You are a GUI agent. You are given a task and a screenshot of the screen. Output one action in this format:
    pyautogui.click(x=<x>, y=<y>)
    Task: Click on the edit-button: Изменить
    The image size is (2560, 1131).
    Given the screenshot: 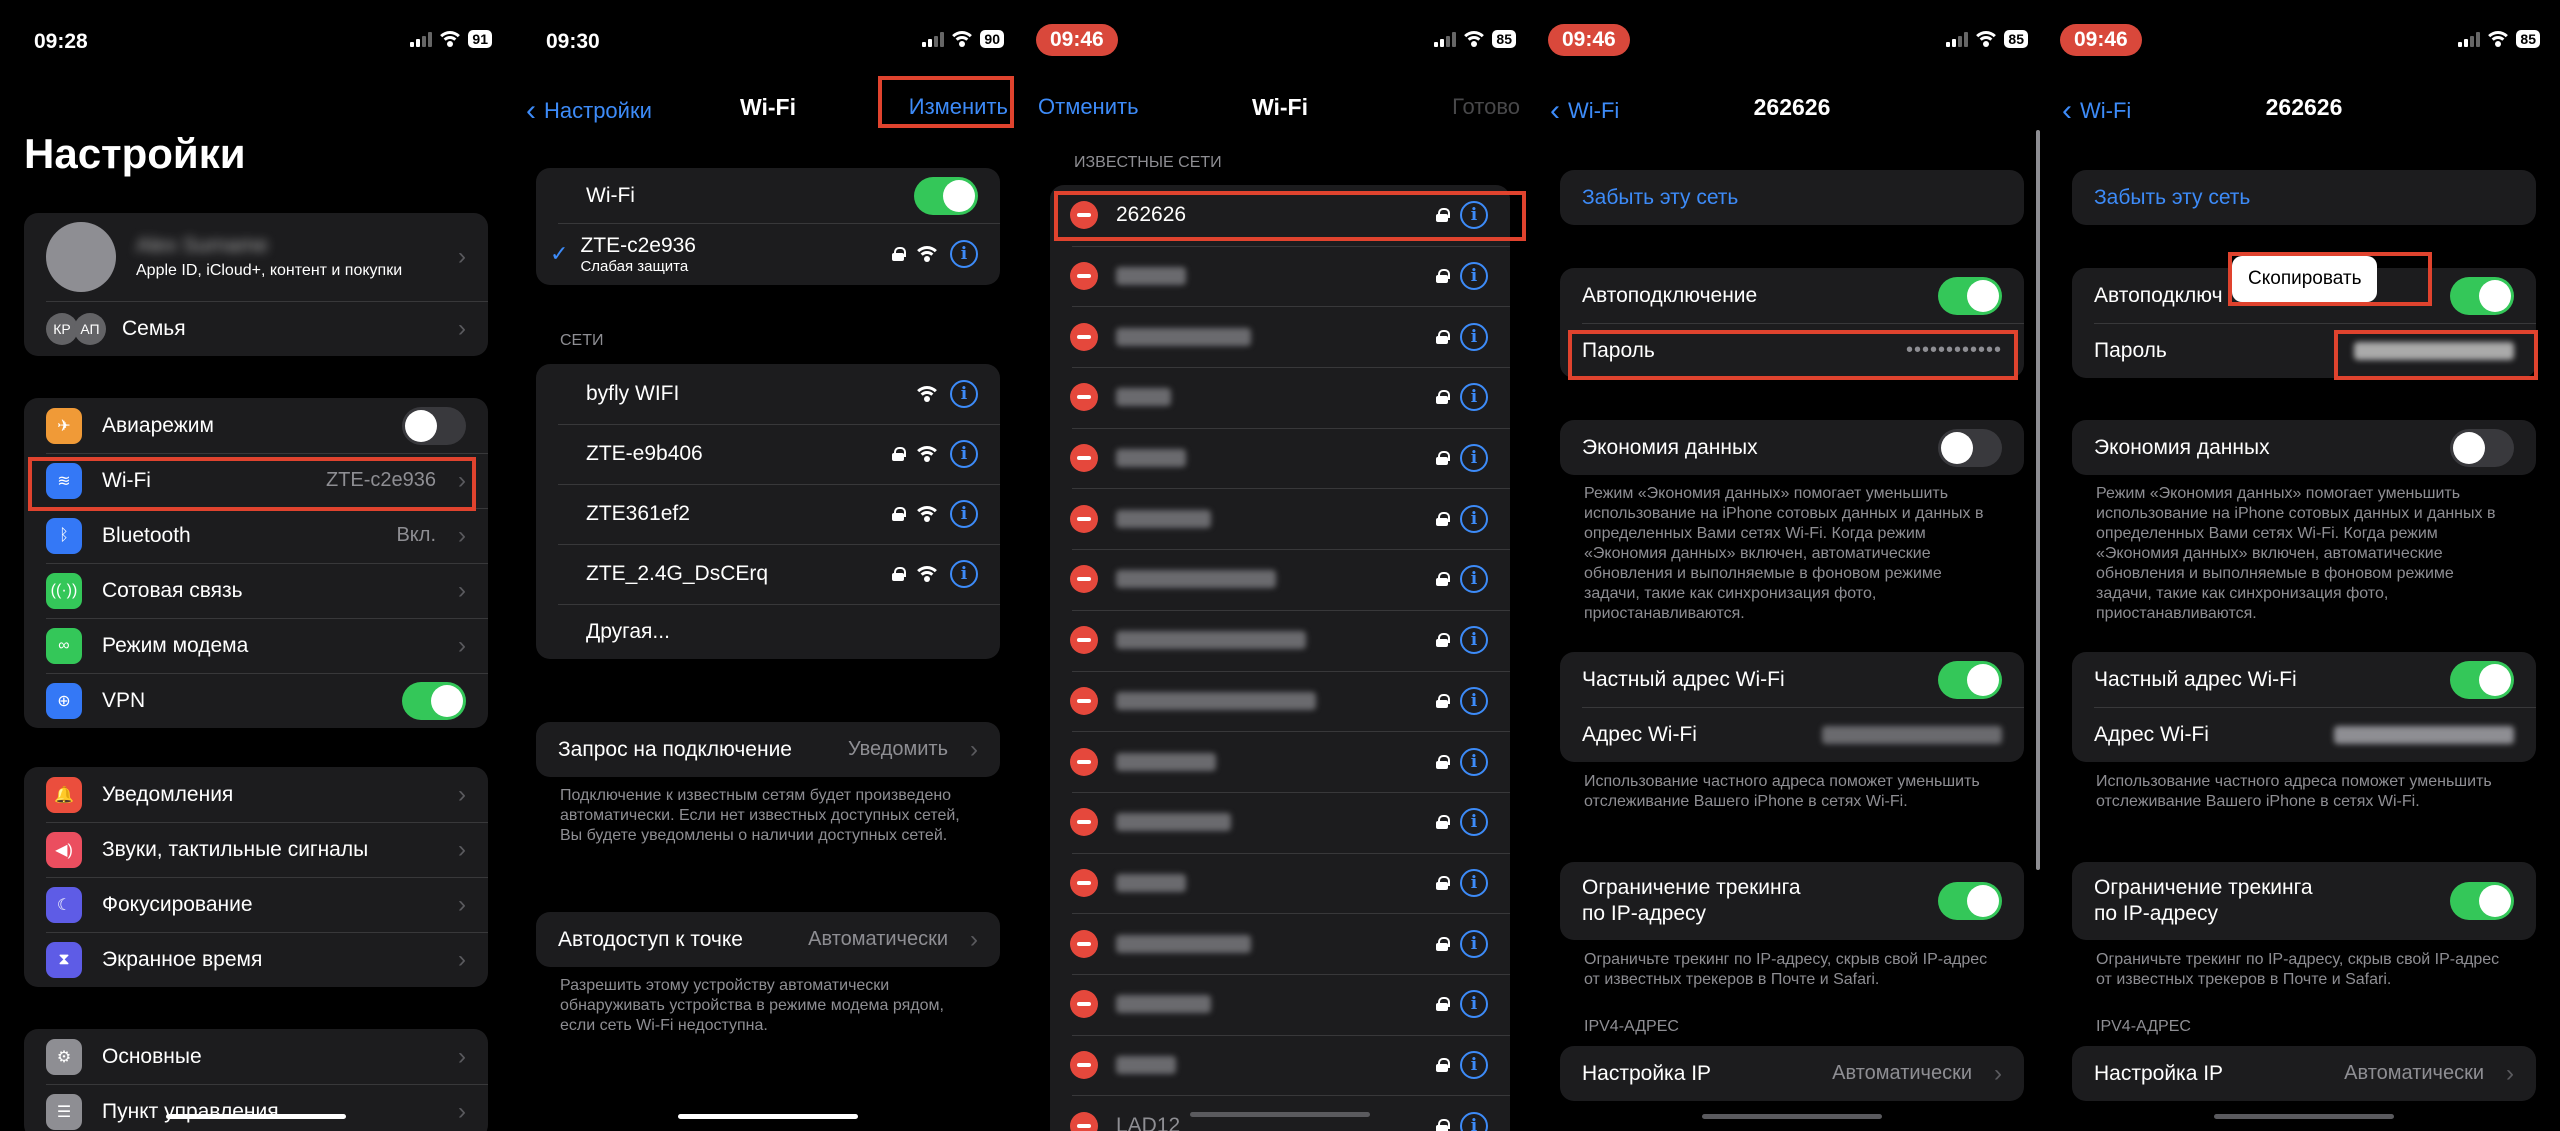 What is the action you would take?
    pyautogui.click(x=958, y=107)
    